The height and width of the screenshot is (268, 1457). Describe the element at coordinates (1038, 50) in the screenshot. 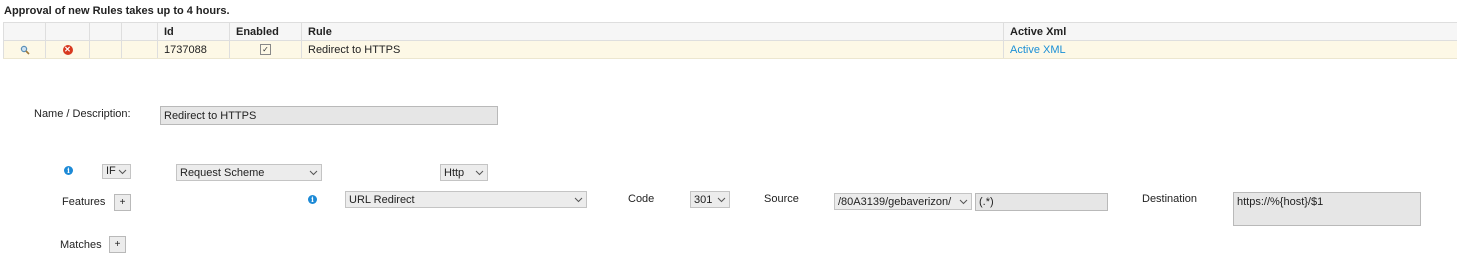

I see `active-xml-link: Active XML` at that location.